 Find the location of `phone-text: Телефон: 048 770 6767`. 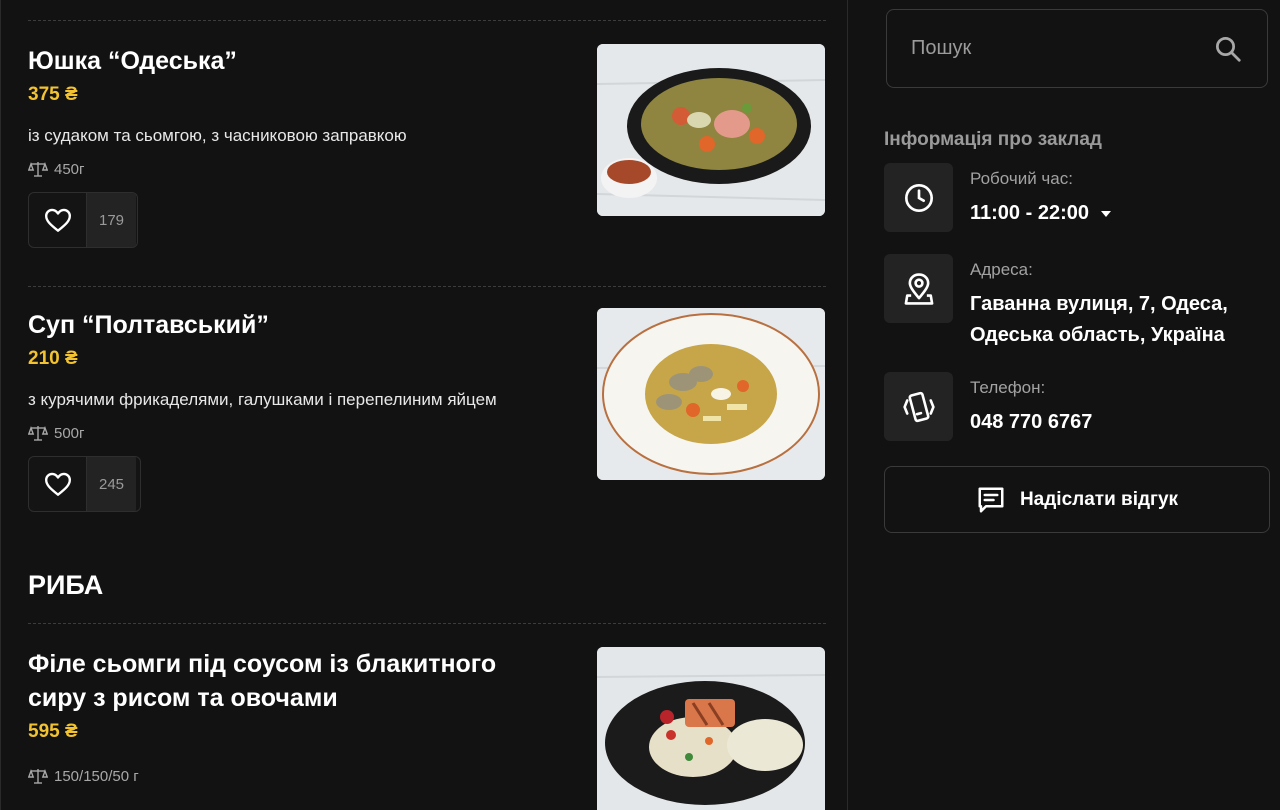

phone-text: Телефон: 048 770 6767 is located at coordinates (1031, 406).